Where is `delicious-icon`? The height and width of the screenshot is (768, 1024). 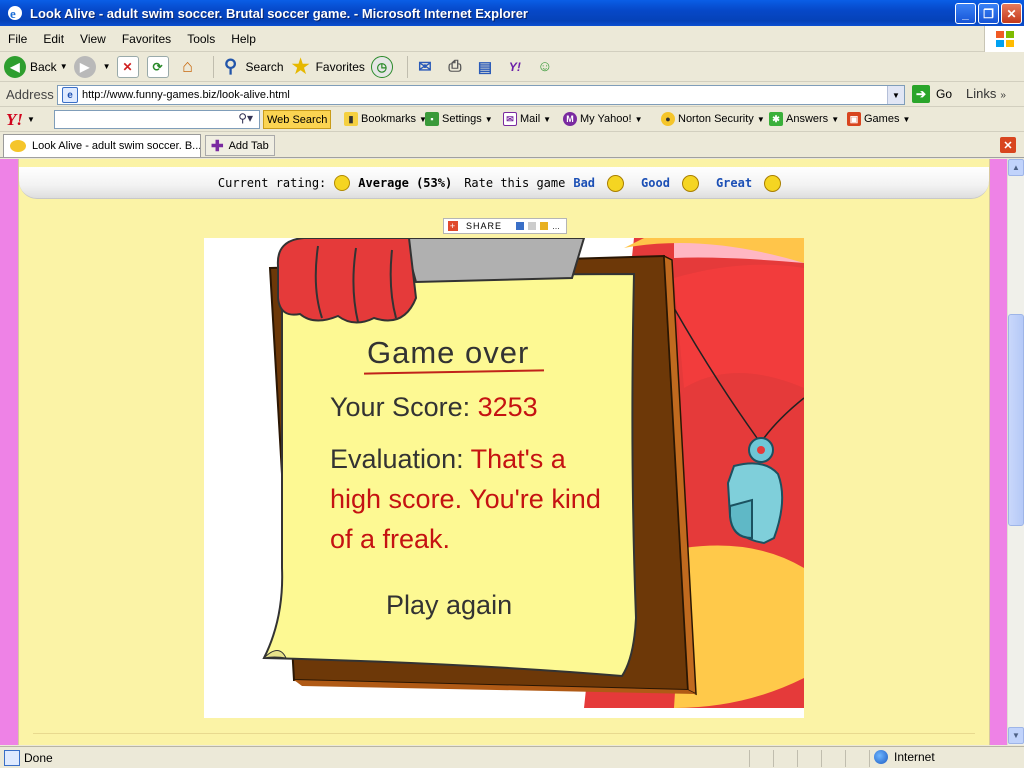
delicious-icon is located at coordinates (520, 226).